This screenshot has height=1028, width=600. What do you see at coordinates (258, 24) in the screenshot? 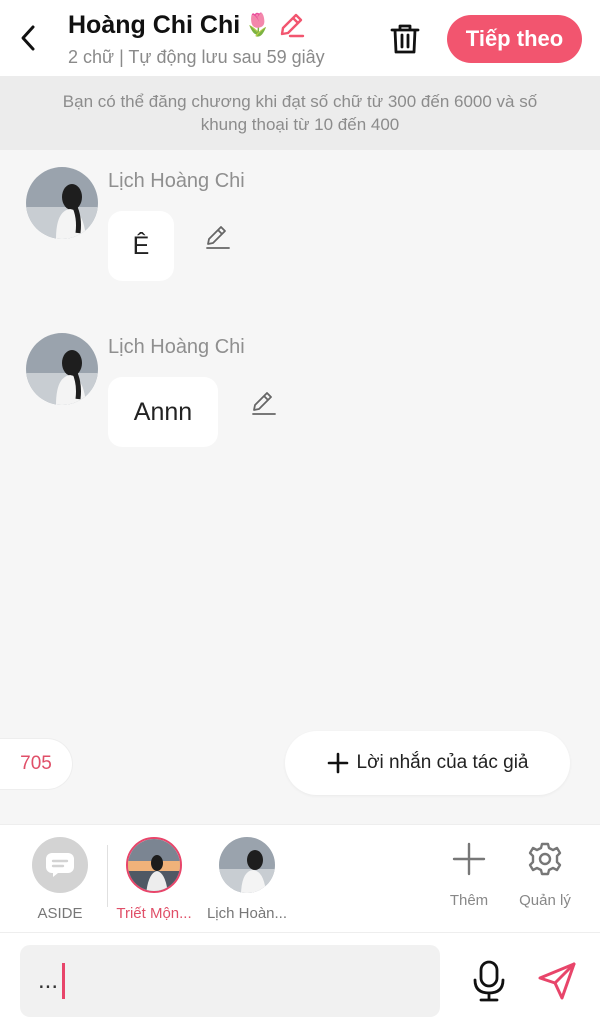
I see `title-emoji: 🌷` at bounding box center [258, 24].